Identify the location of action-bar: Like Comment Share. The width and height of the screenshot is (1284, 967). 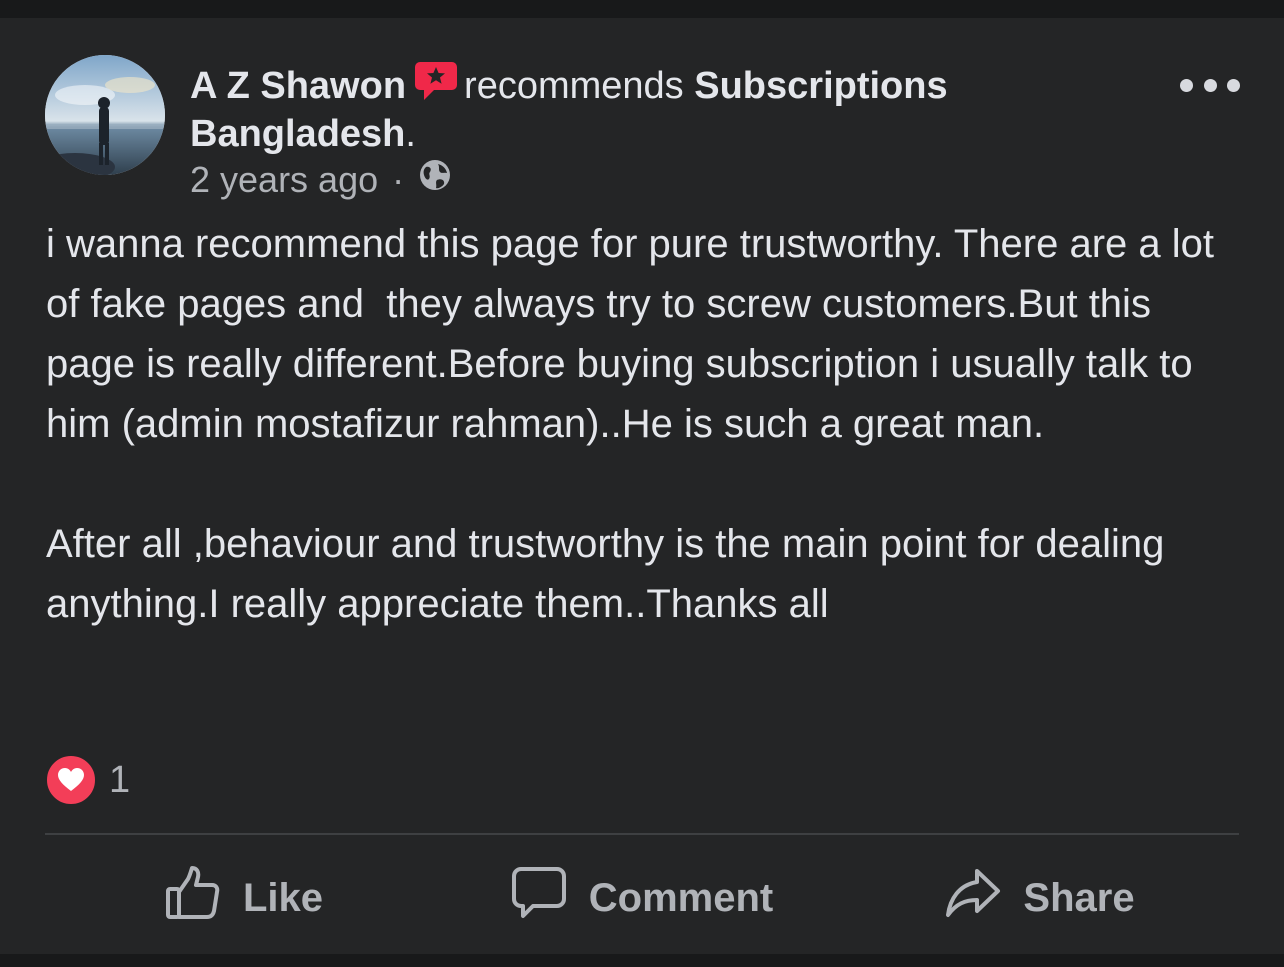
(642, 898).